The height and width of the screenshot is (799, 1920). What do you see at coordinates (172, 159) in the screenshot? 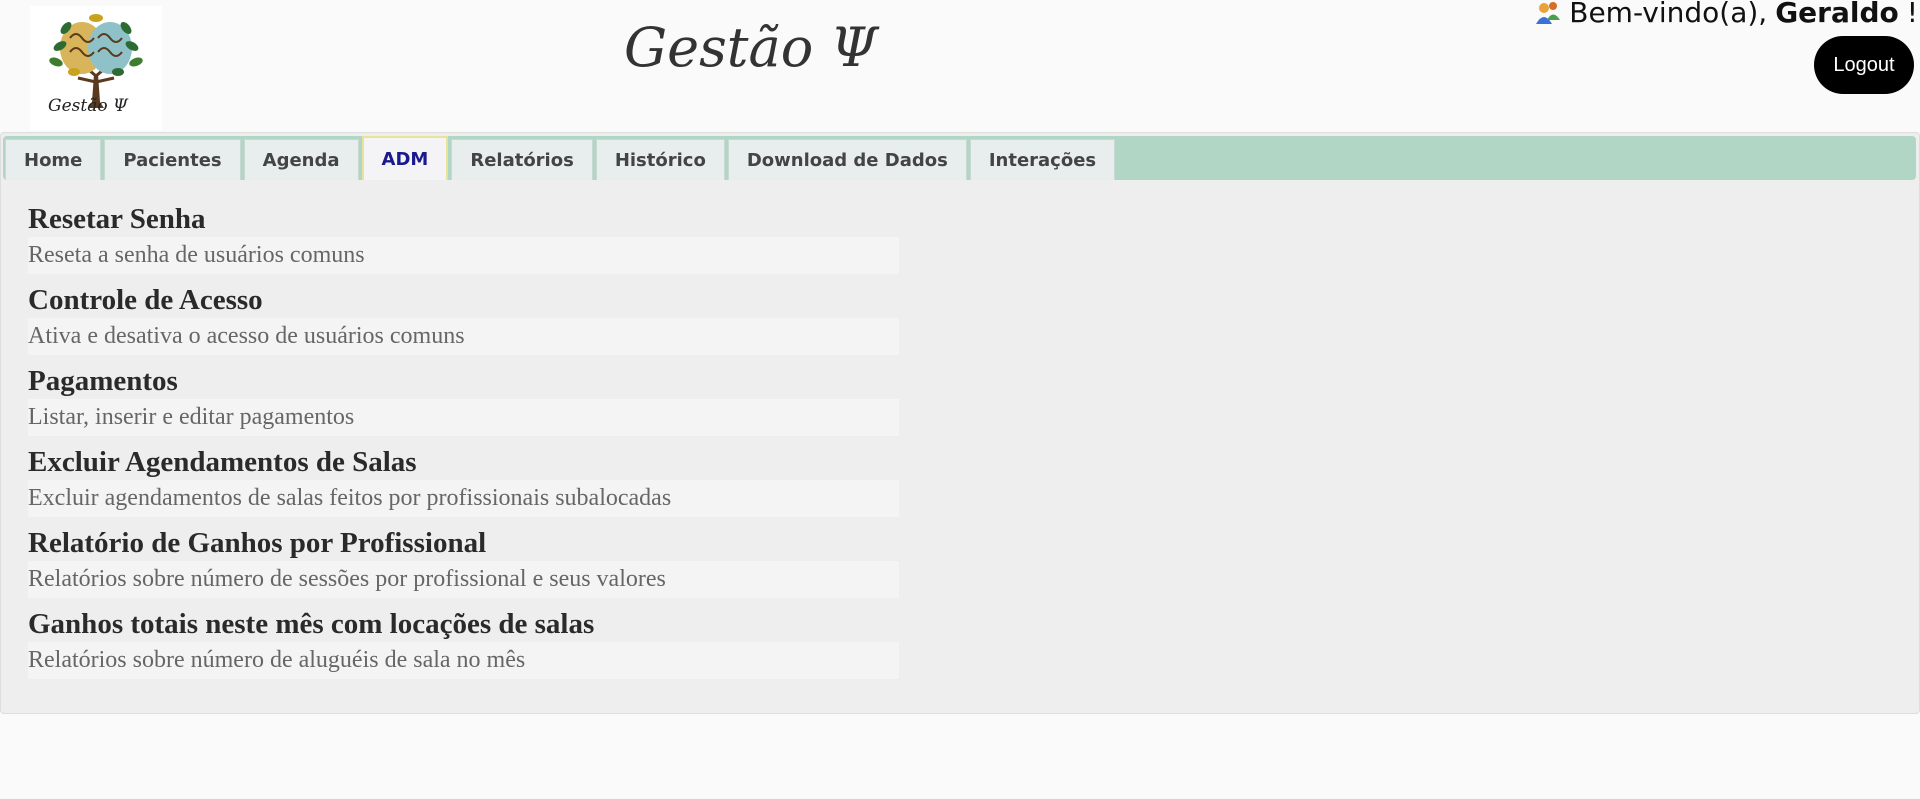
I see `tab-pacientes: Pacientes` at bounding box center [172, 159].